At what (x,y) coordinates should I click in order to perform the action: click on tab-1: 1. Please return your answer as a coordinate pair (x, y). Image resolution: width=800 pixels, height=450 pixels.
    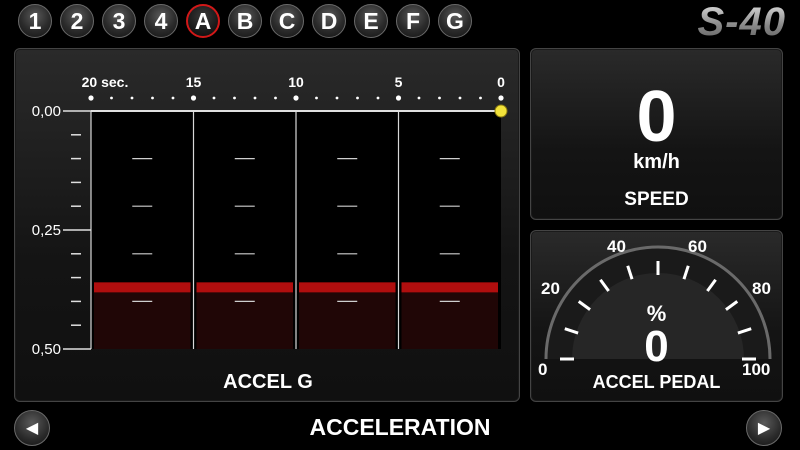
    Looking at the image, I should click on (35, 21).